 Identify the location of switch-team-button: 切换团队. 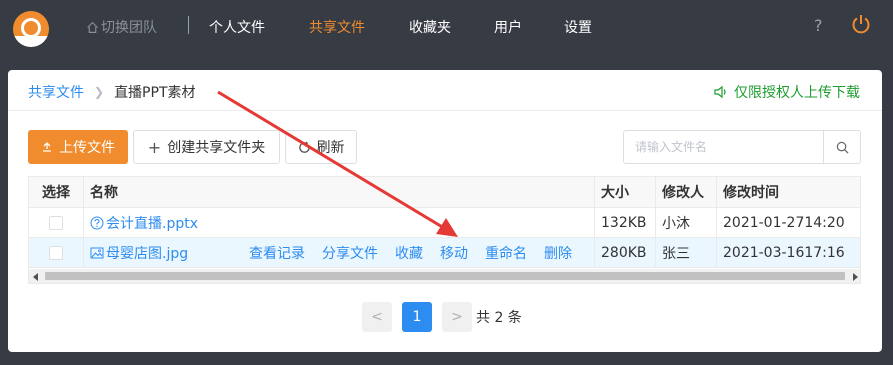
(121, 27).